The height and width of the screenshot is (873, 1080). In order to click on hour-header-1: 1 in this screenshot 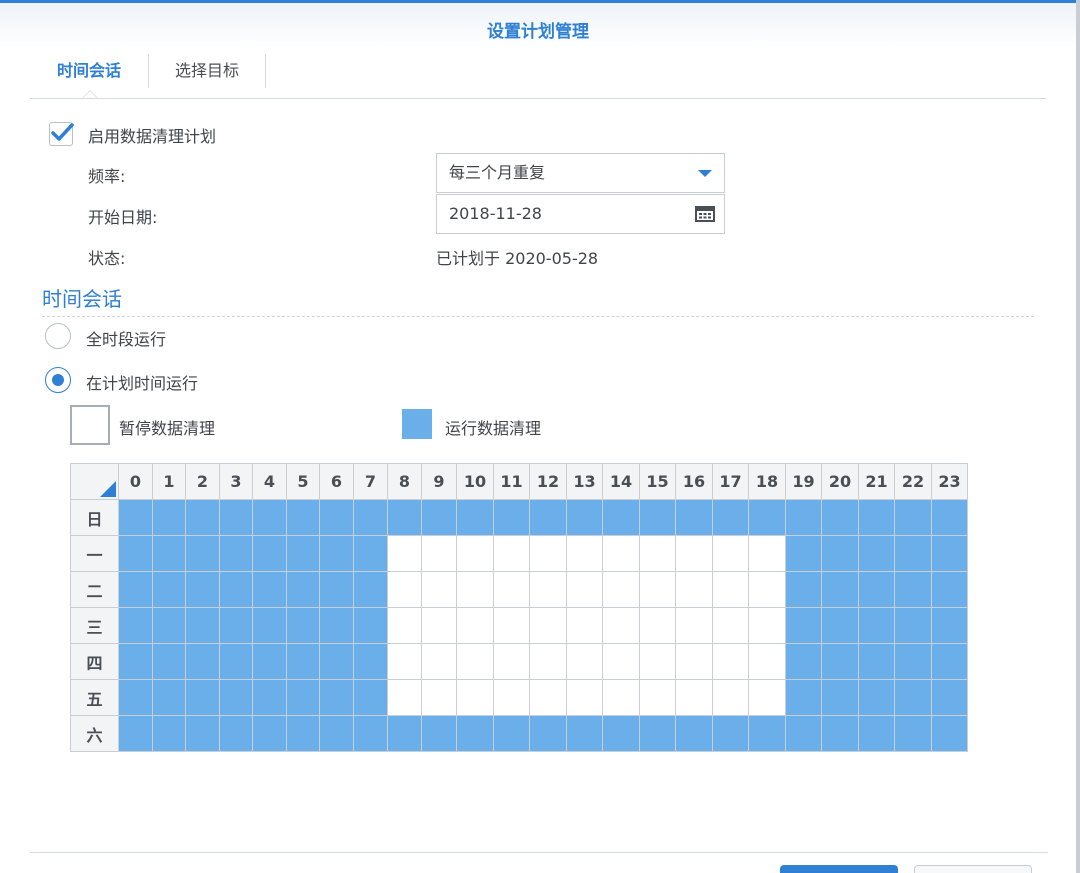, I will do `click(169, 481)`.